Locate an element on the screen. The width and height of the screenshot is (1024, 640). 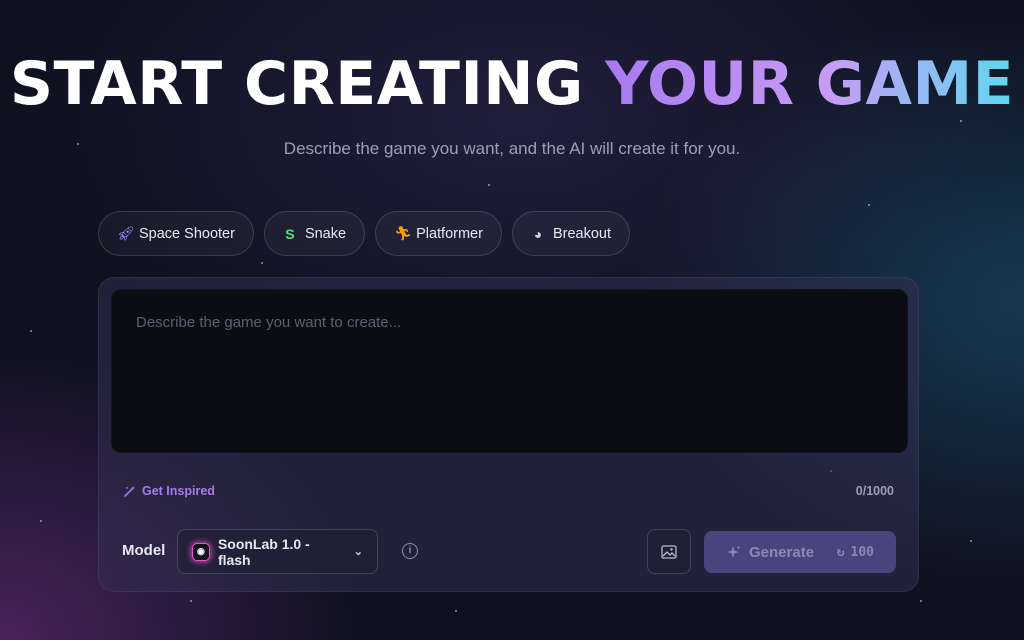
chip-space-shooter: 🚀︎ Space Shooter is located at coordinates (176, 233).